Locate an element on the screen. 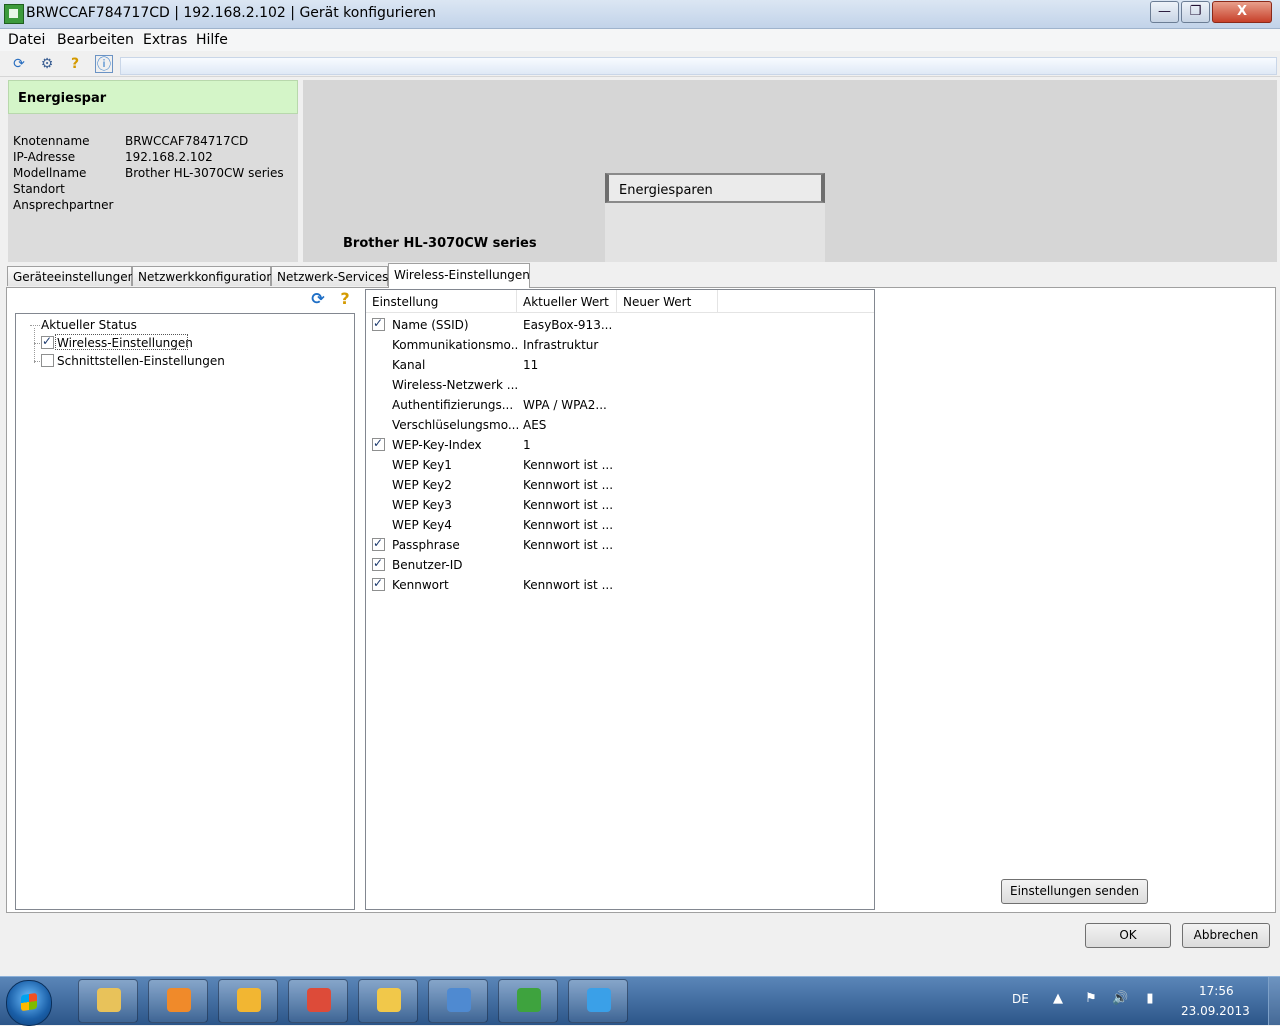 Image resolution: width=1280 pixels, height=1026 pixels. column-header-neuer-wert: Neuer Wert is located at coordinates (667, 301).